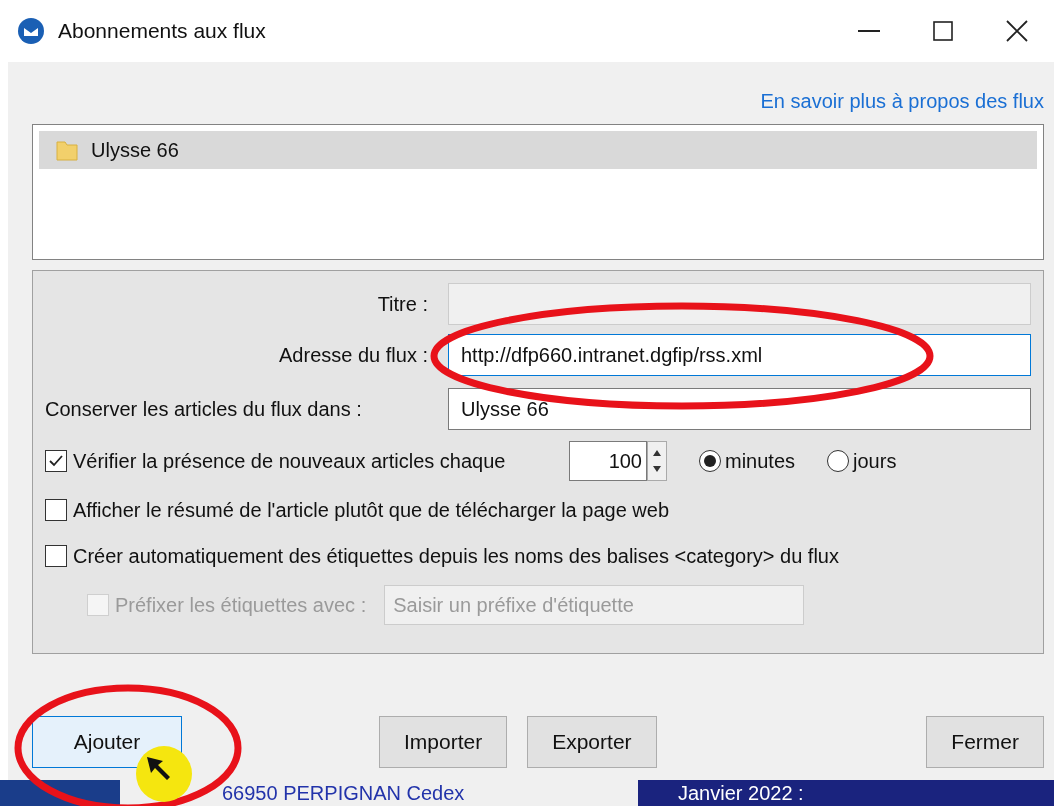 This screenshot has height=806, width=1054. I want to click on checkbox-label: Créer automatiquement des étiquettes depuis les noms des balises <category> du flux, so click(456, 556).